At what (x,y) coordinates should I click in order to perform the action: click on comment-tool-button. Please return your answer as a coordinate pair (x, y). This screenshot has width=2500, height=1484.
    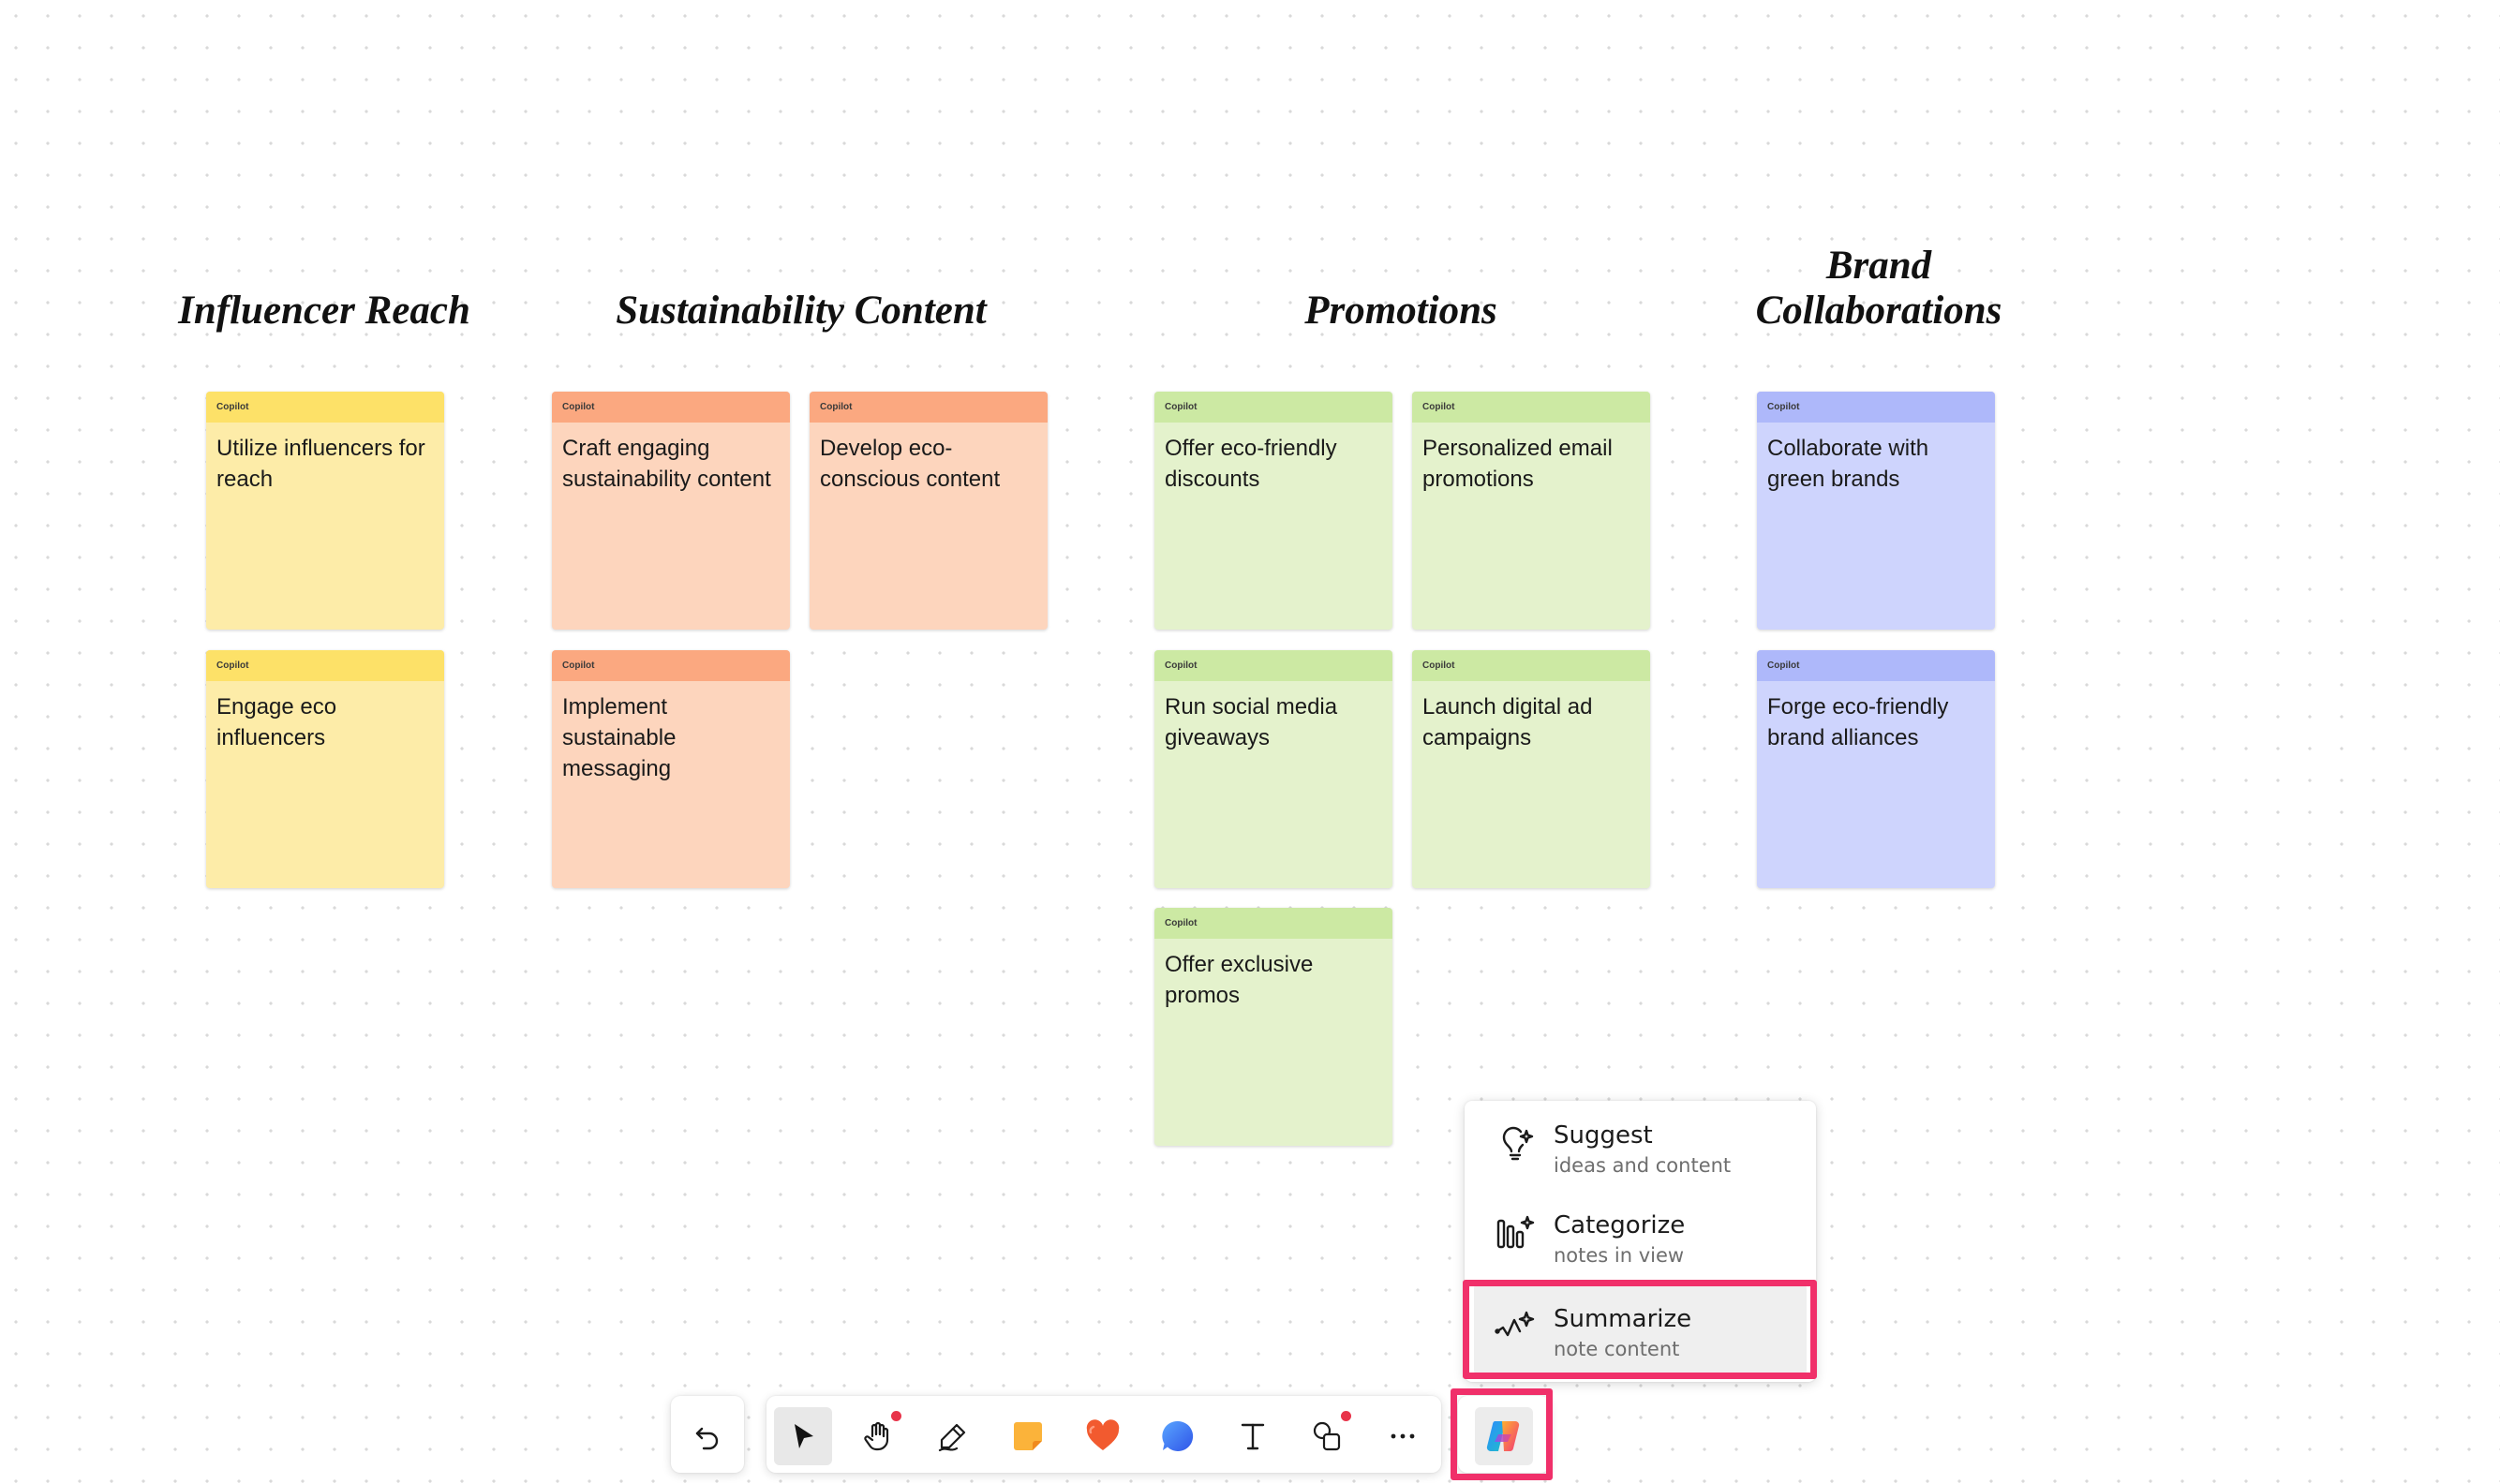
    Looking at the image, I should click on (1178, 1436).